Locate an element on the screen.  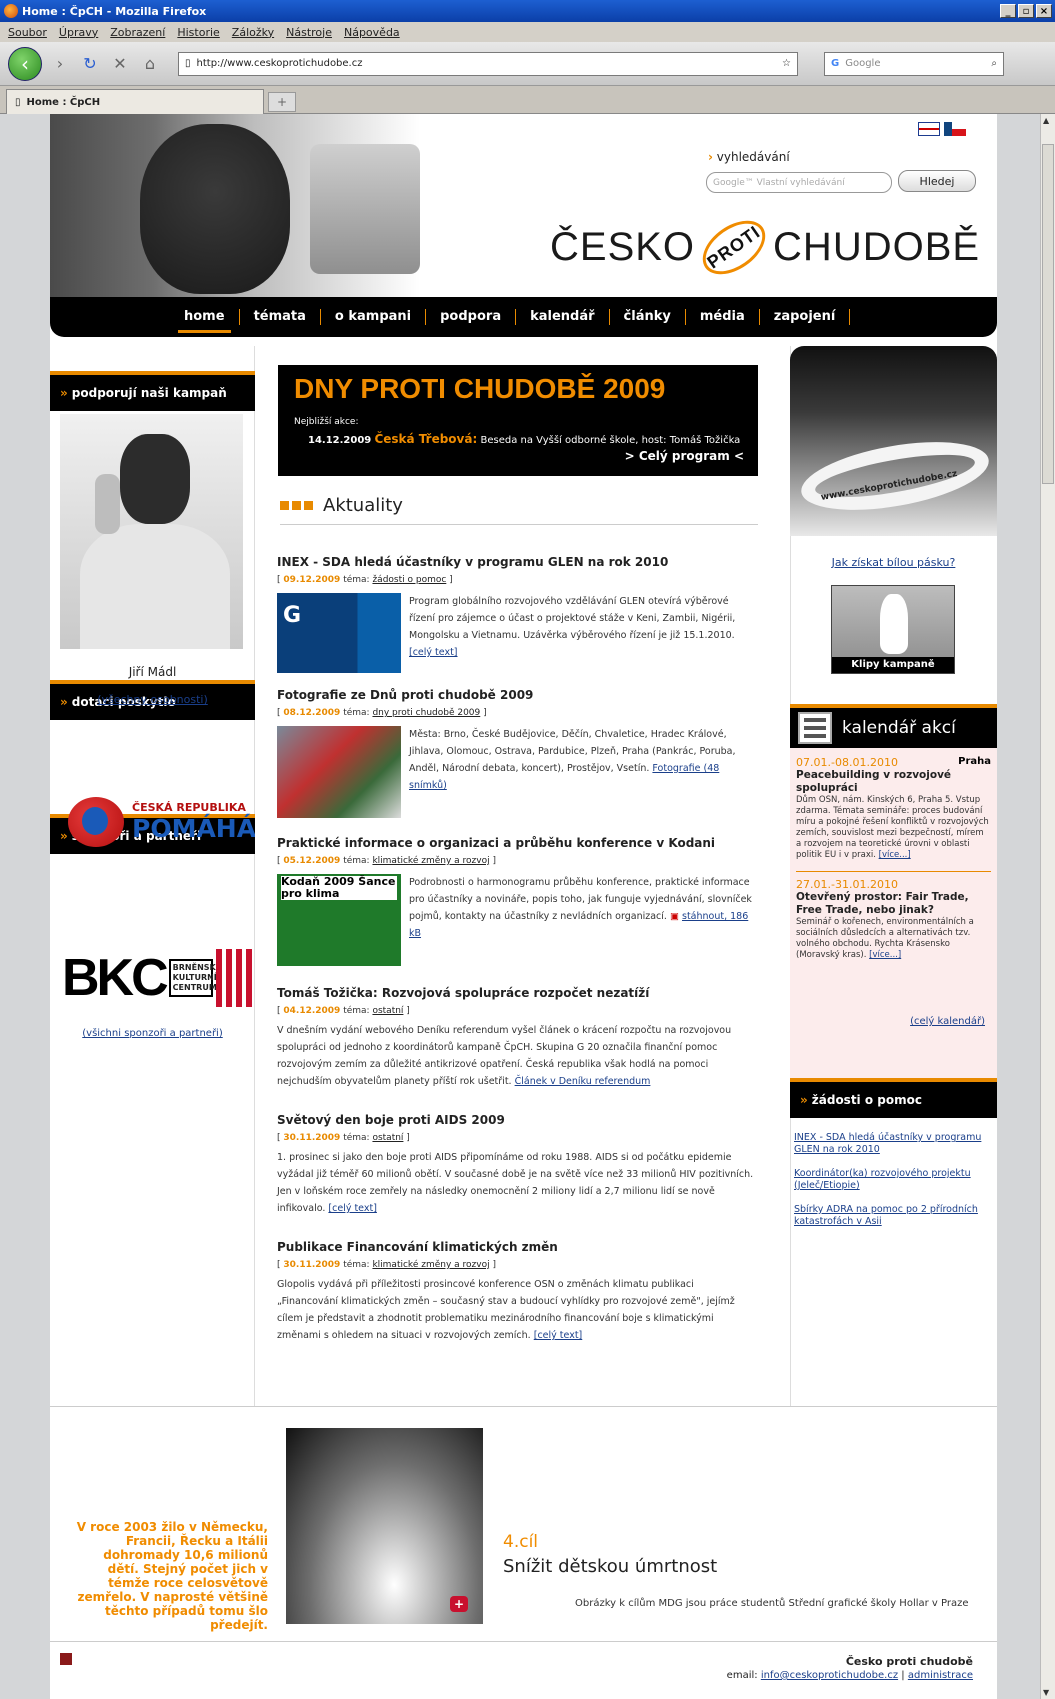
article-topic-link: dny proti chudobě 2009 is located at coordinates (426, 713).